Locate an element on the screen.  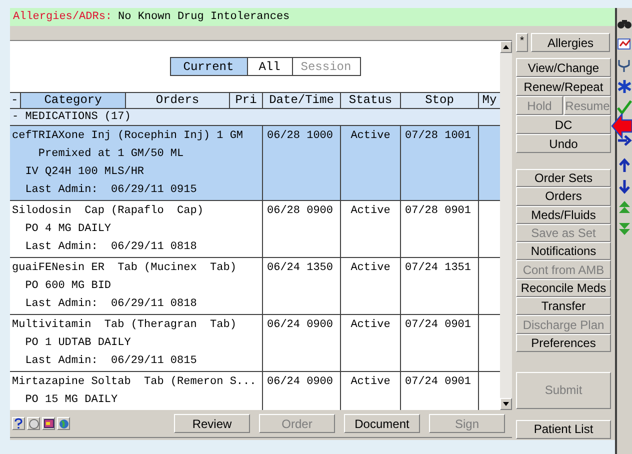
asterisk-icon is located at coordinates (624, 86).